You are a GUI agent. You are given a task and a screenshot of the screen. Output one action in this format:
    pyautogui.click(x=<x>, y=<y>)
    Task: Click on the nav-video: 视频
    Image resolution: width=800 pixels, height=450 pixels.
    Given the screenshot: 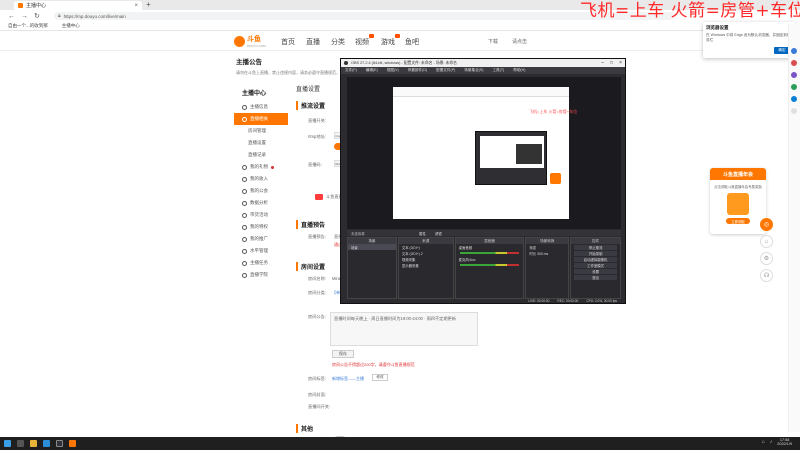 What is the action you would take?
    pyautogui.click(x=364, y=40)
    